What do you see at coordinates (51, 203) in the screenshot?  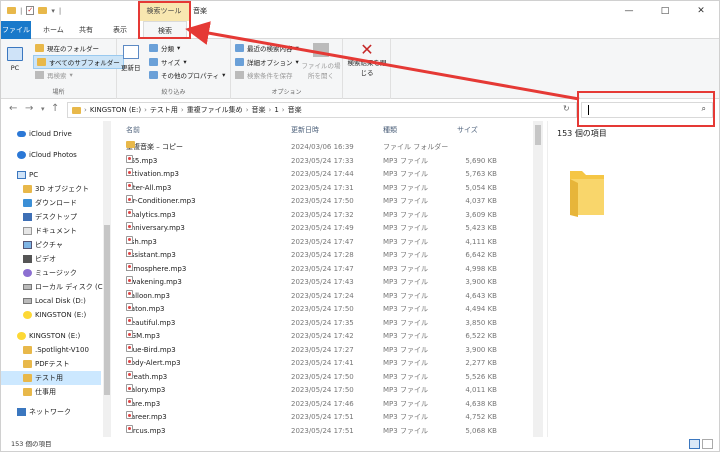 I see `nav-item: ダウンロード` at bounding box center [51, 203].